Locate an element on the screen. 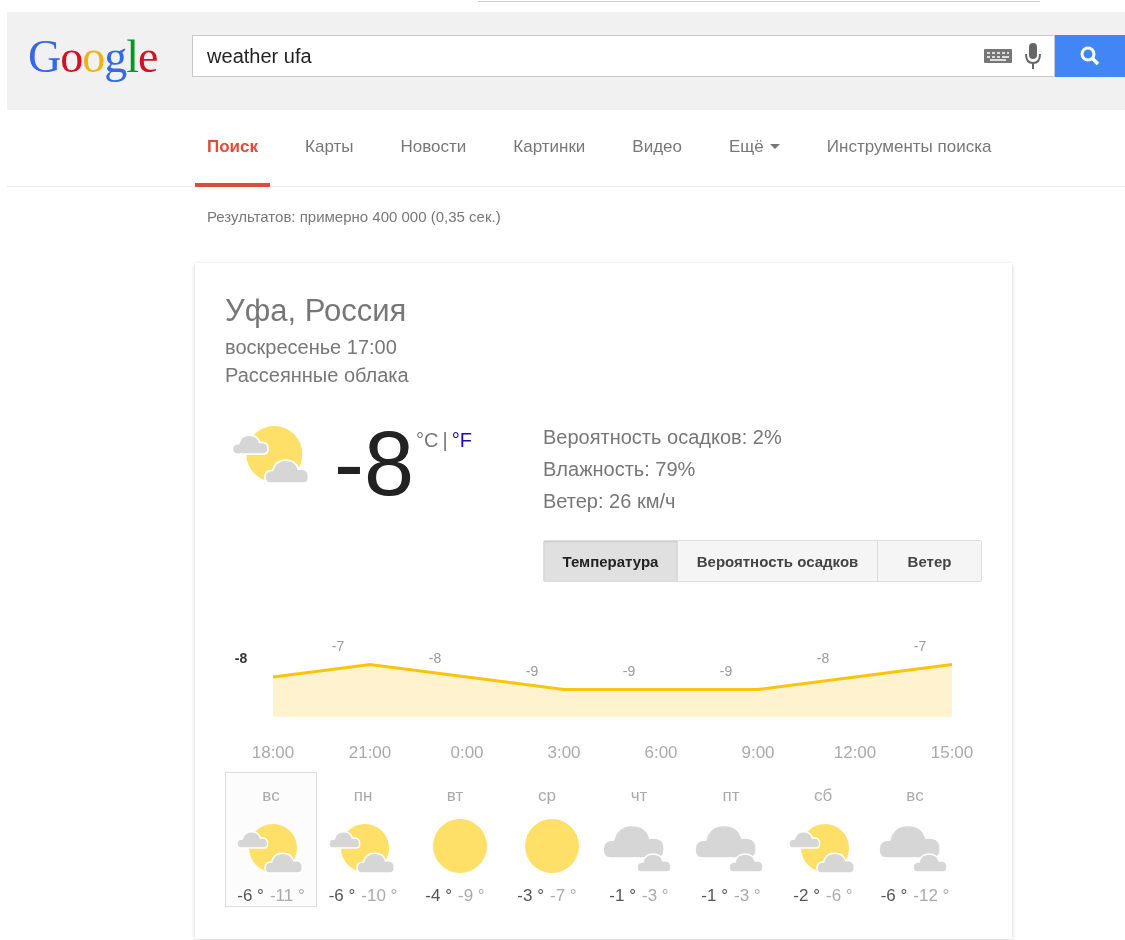 The height and width of the screenshot is (940, 1125). forecast-day: вс -6 ° -12 ° is located at coordinates (915, 839).